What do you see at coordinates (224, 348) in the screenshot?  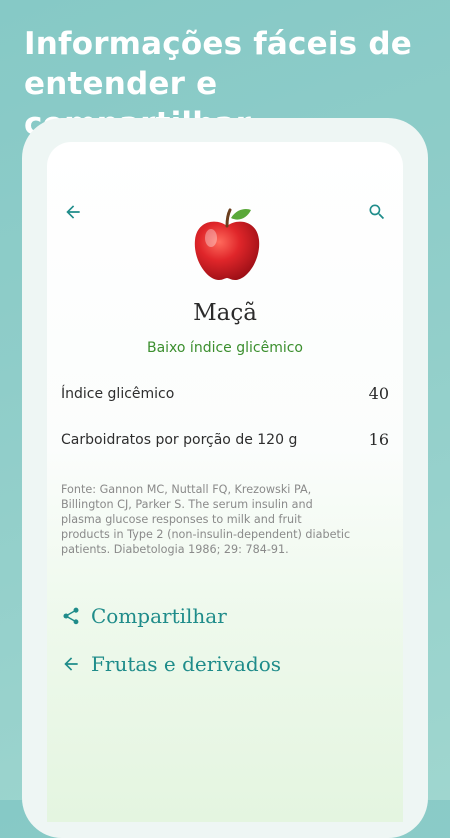 I see `gi-category-label: Baixo índice glicêmico` at bounding box center [224, 348].